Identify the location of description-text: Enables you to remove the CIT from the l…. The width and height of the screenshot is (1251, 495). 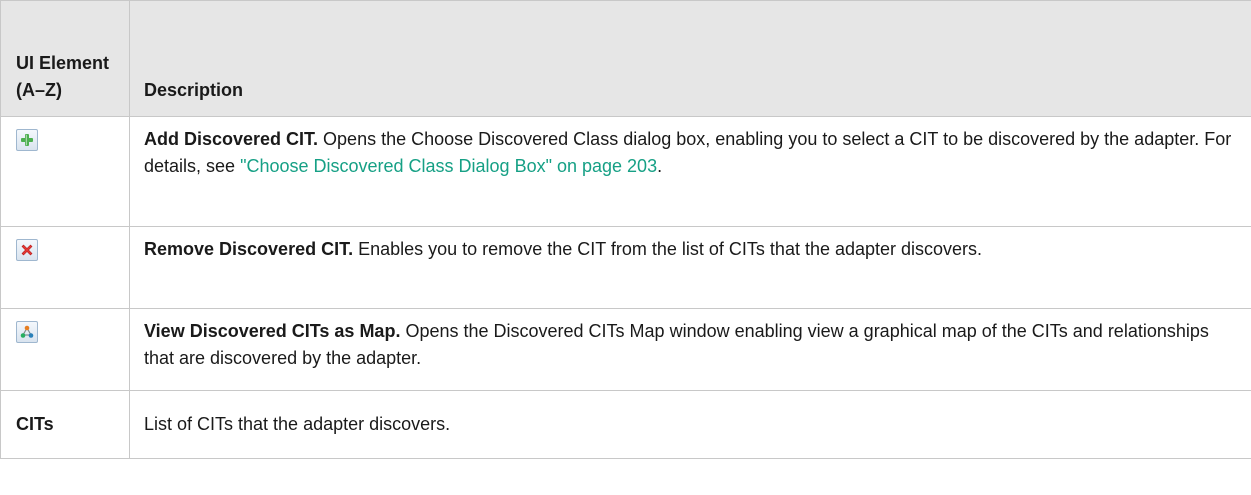
(668, 249).